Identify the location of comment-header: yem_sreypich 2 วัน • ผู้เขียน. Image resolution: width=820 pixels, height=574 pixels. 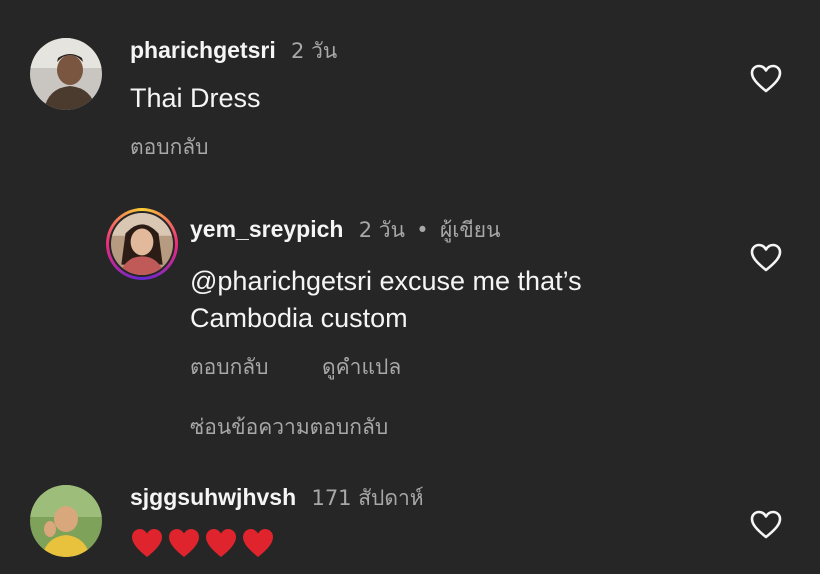
(345, 229).